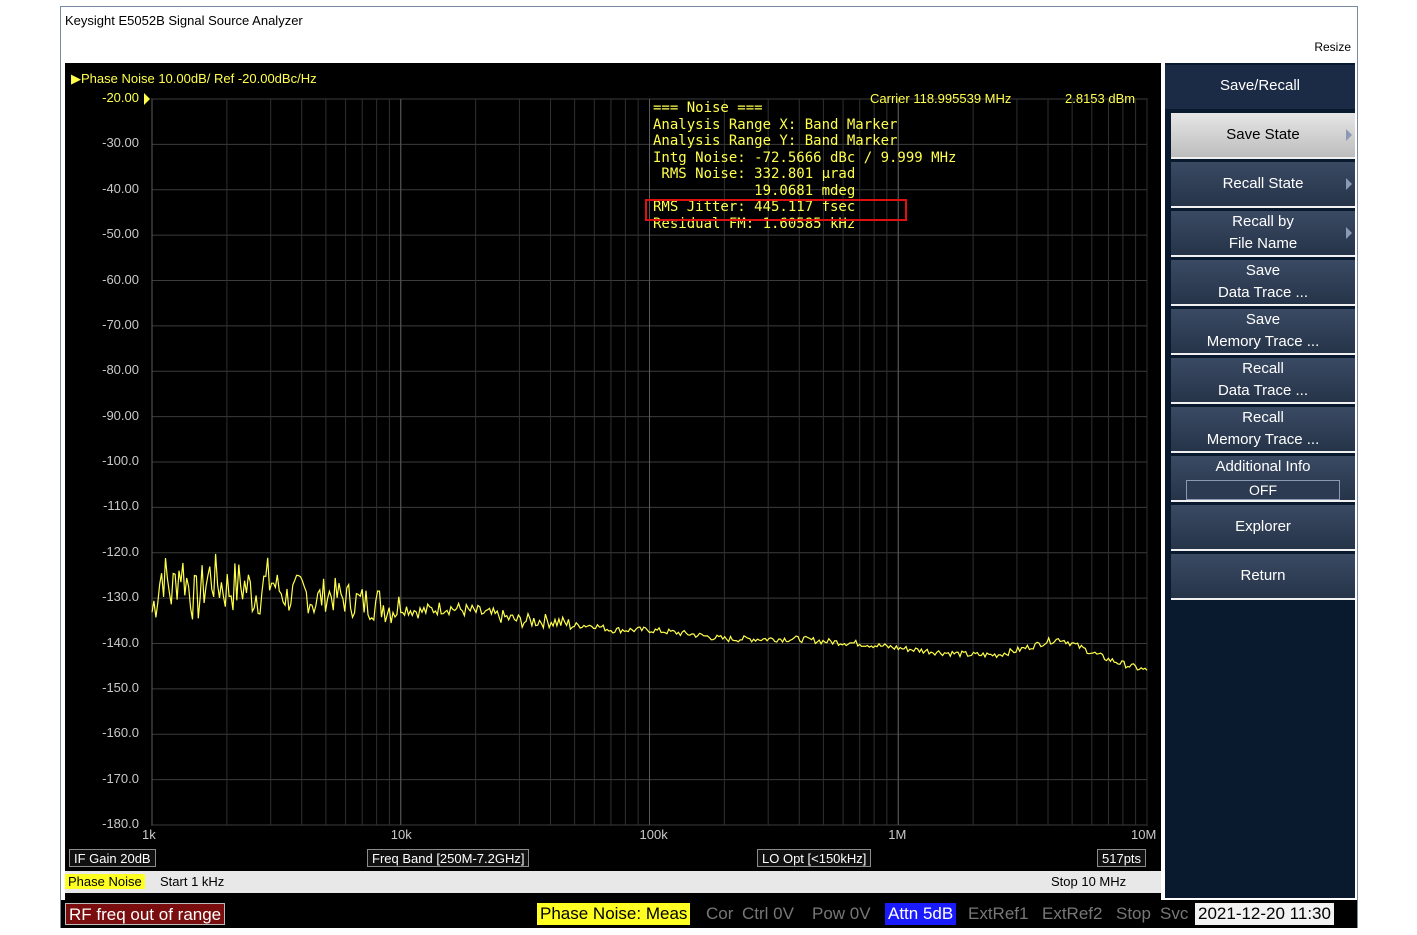 This screenshot has width=1417, height=935. Describe the element at coordinates (105, 881) in the screenshot. I see `meas-type-label: Phase Noise` at that location.